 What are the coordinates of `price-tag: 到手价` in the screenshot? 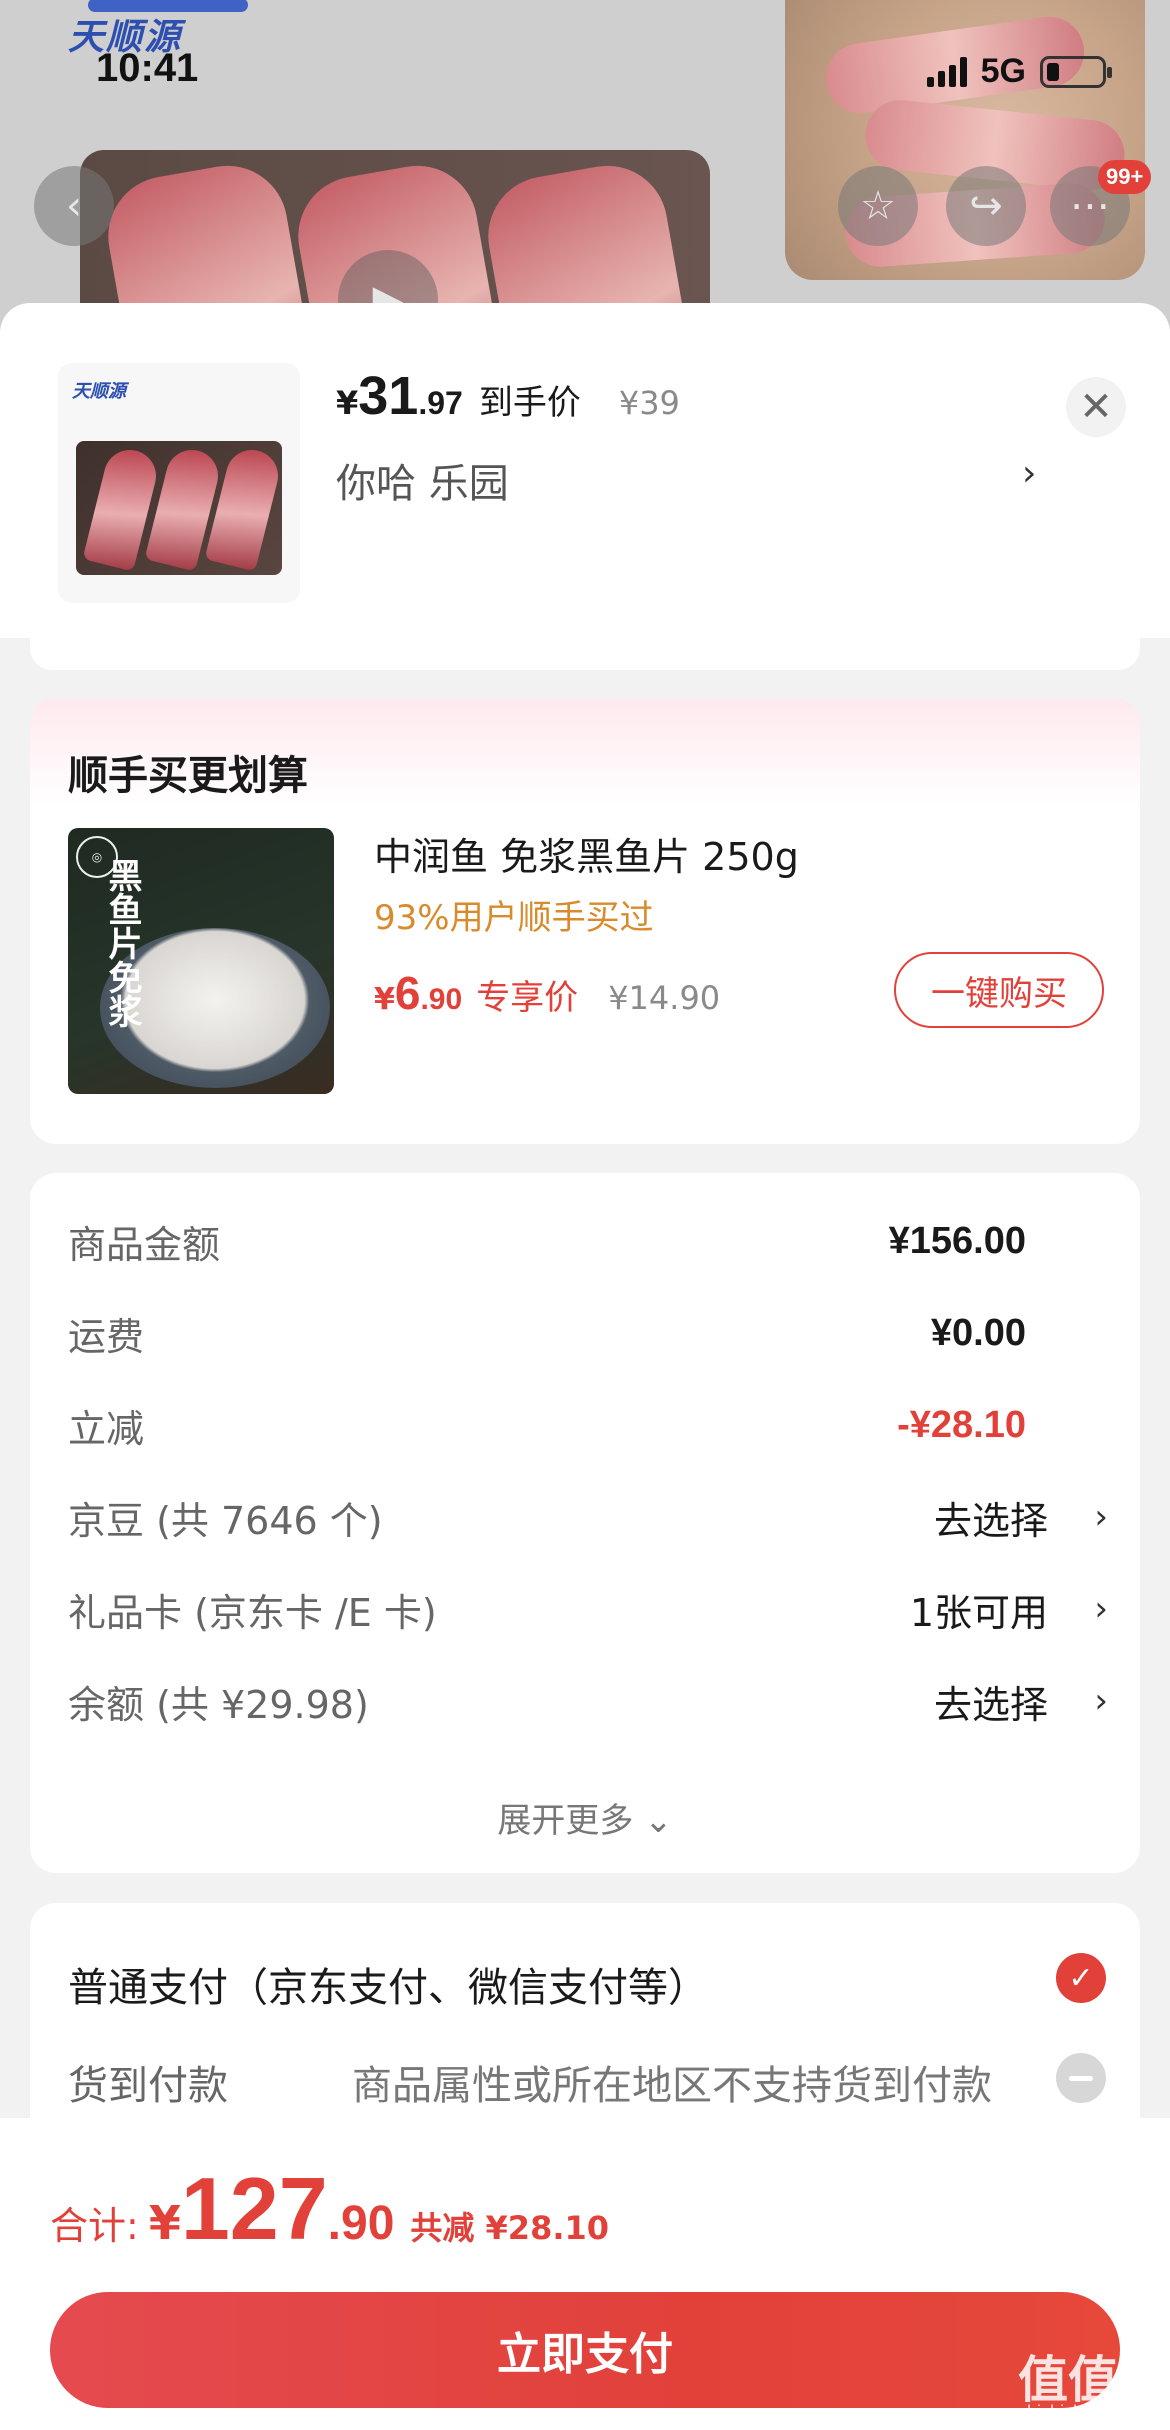 It's located at (529, 403).